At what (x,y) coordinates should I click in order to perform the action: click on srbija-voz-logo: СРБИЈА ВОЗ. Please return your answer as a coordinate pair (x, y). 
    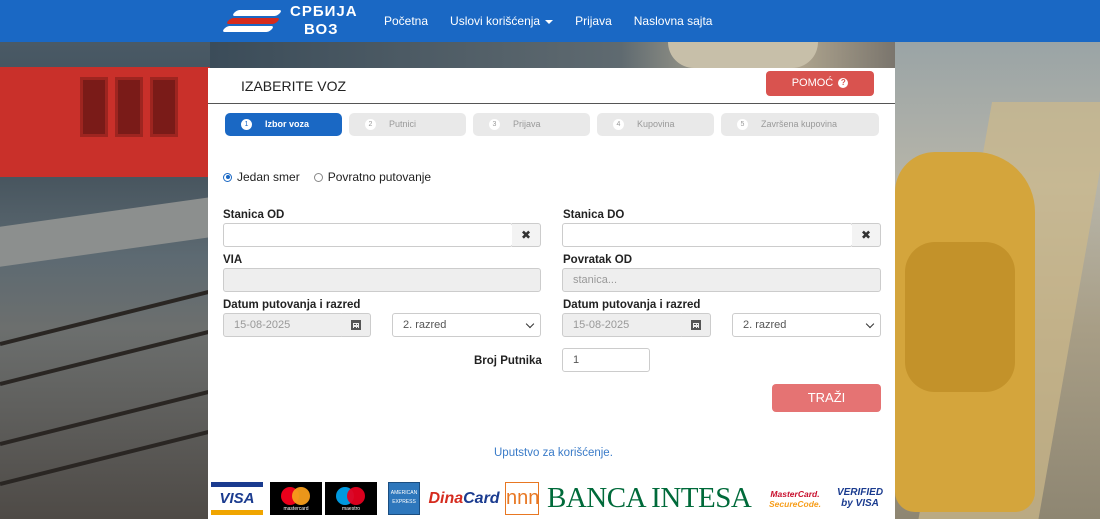
    Looking at the image, I should click on (292, 20).